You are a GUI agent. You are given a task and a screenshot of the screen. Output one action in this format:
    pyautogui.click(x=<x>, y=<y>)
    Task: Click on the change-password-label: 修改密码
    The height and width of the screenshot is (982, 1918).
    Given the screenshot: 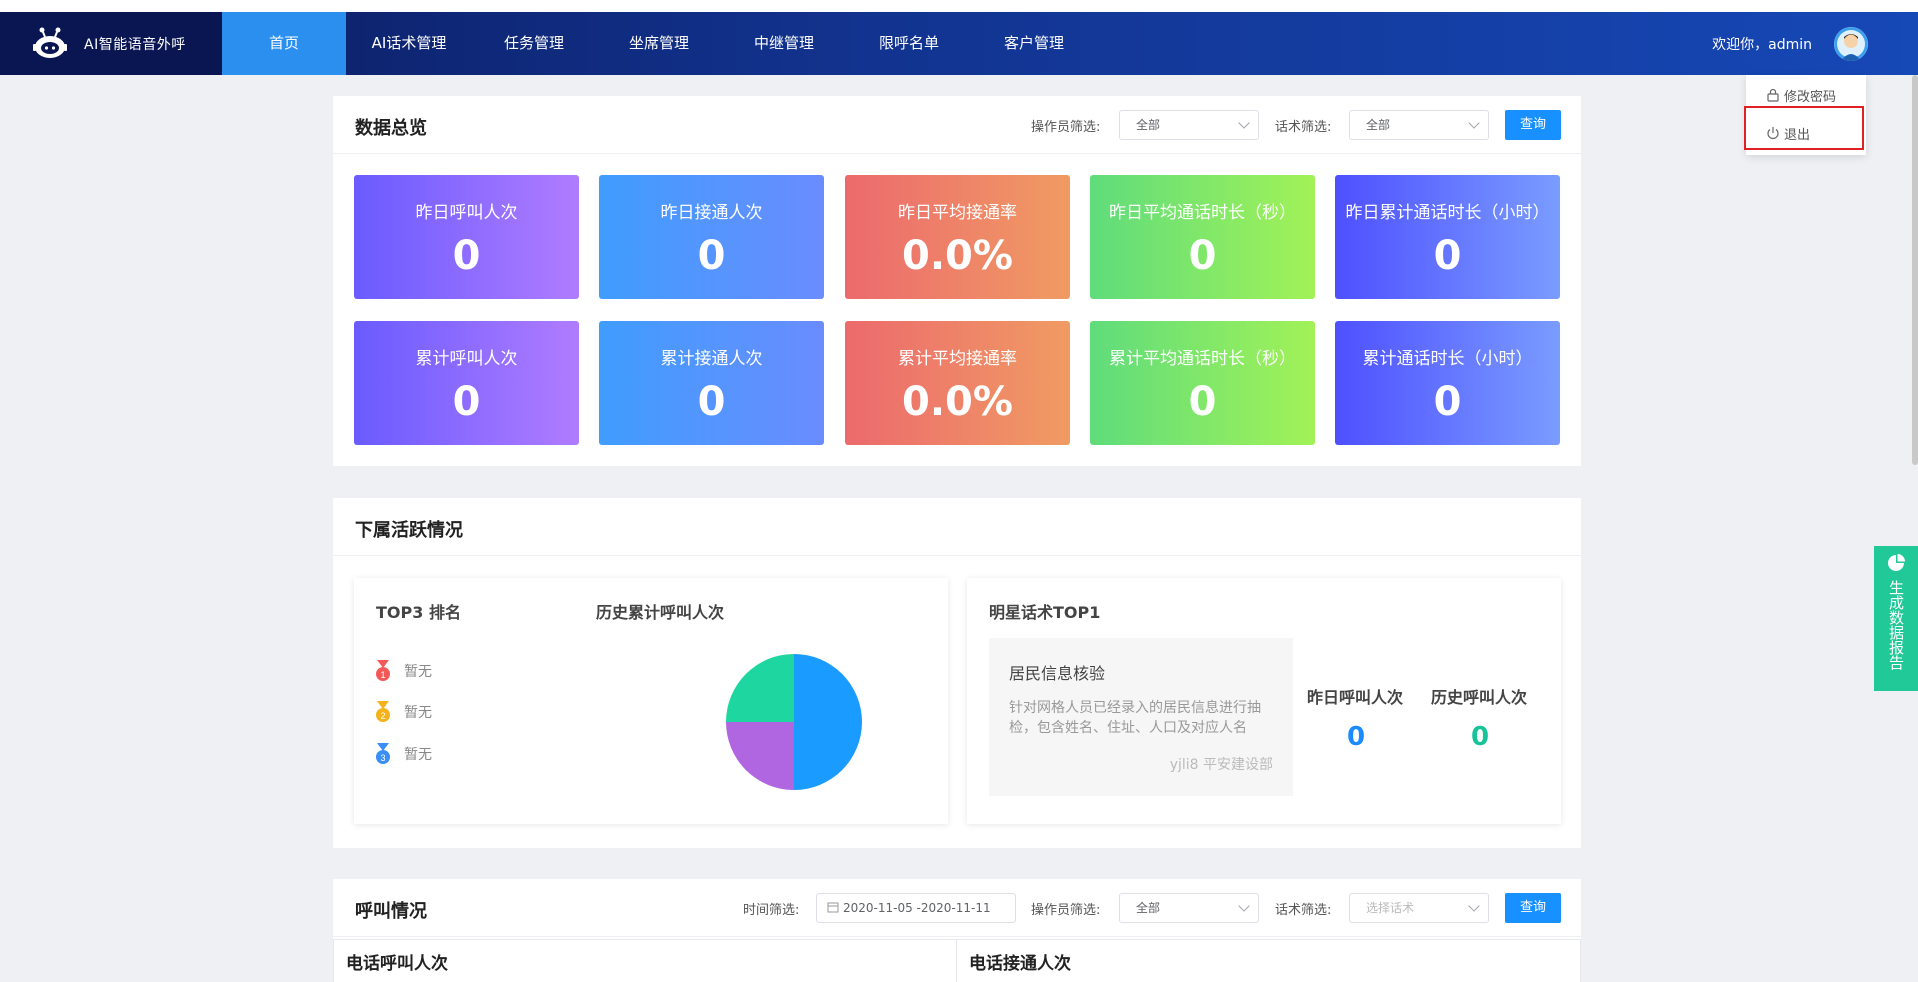 What is the action you would take?
    pyautogui.click(x=1810, y=97)
    